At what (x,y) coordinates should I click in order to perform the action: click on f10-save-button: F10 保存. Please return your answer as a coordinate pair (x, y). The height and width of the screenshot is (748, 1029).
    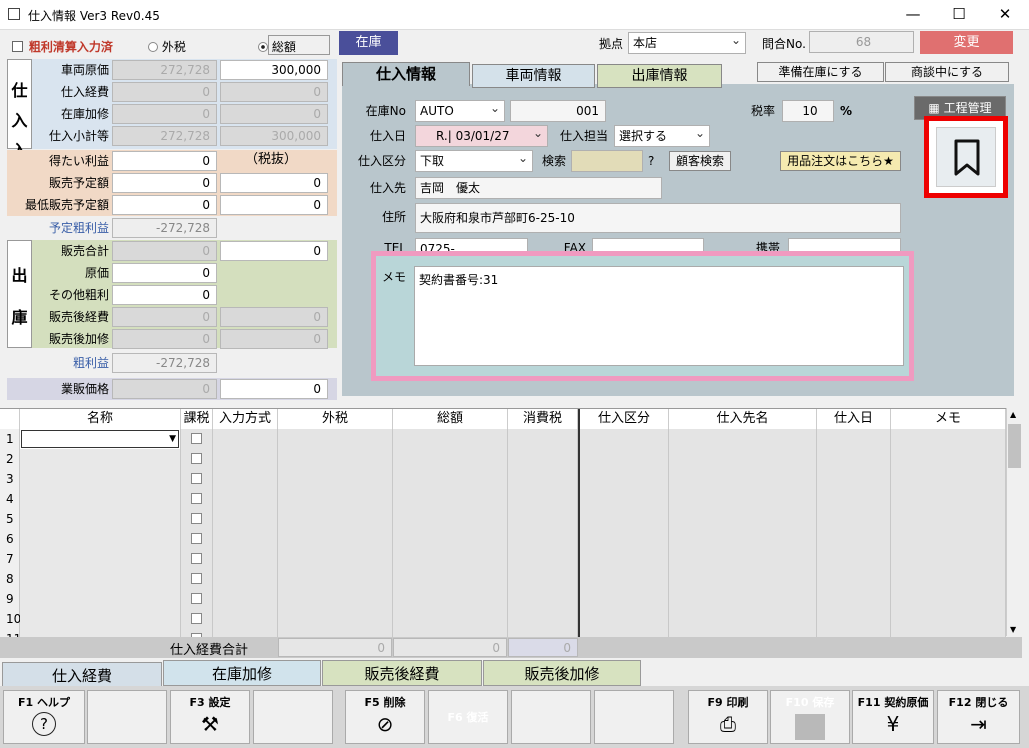
    Looking at the image, I should click on (810, 717).